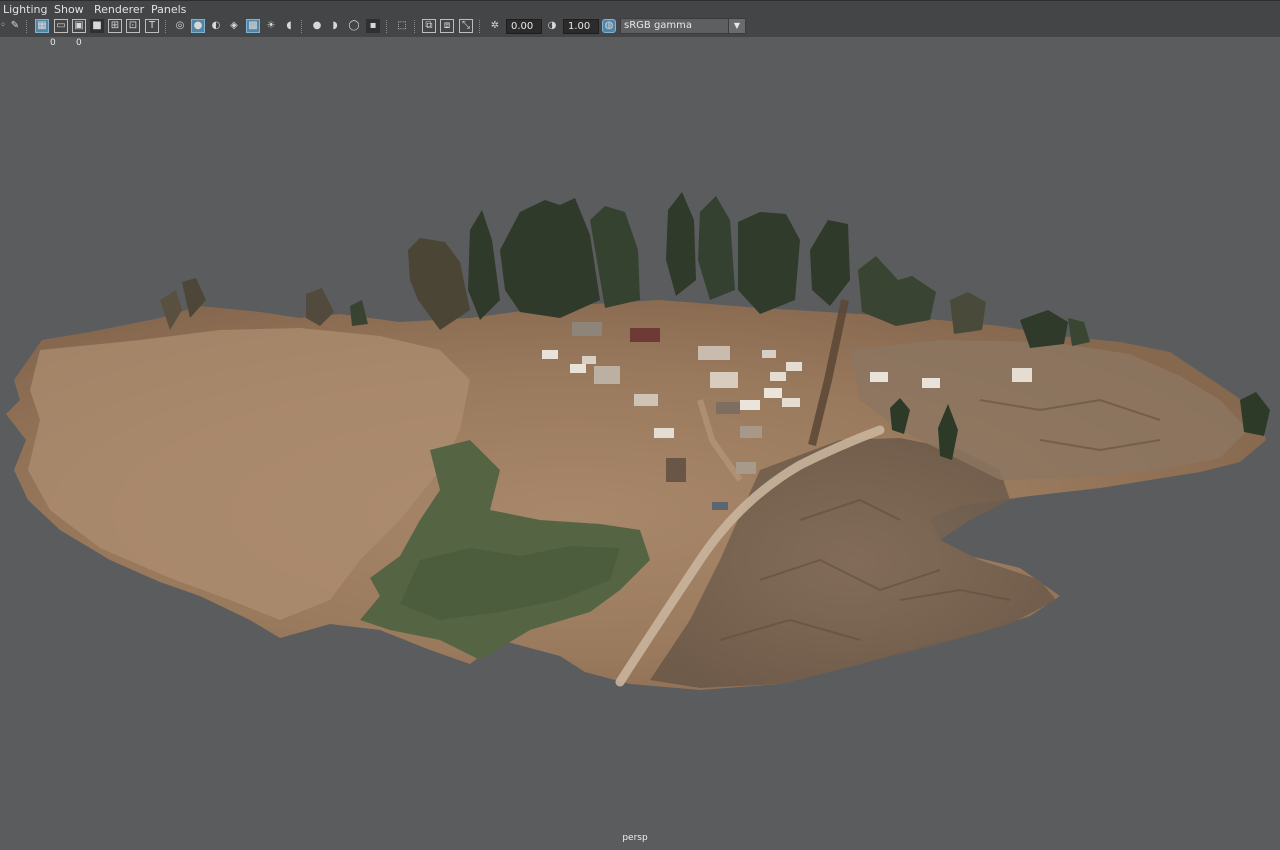  What do you see at coordinates (69, 9) in the screenshot?
I see `menu-show: Show` at bounding box center [69, 9].